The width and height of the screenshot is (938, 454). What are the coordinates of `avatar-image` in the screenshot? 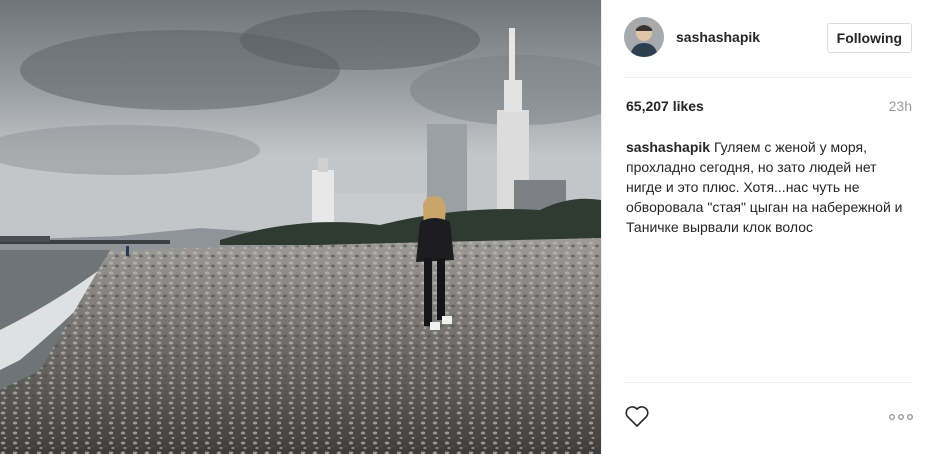 It's located at (644, 37).